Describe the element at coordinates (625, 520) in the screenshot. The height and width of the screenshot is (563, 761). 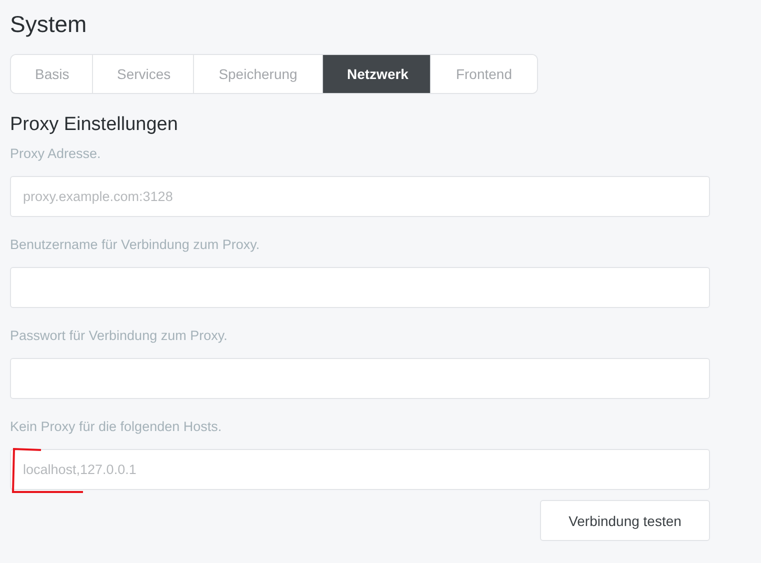
I see `test-connection-button: Verbindung testen` at that location.